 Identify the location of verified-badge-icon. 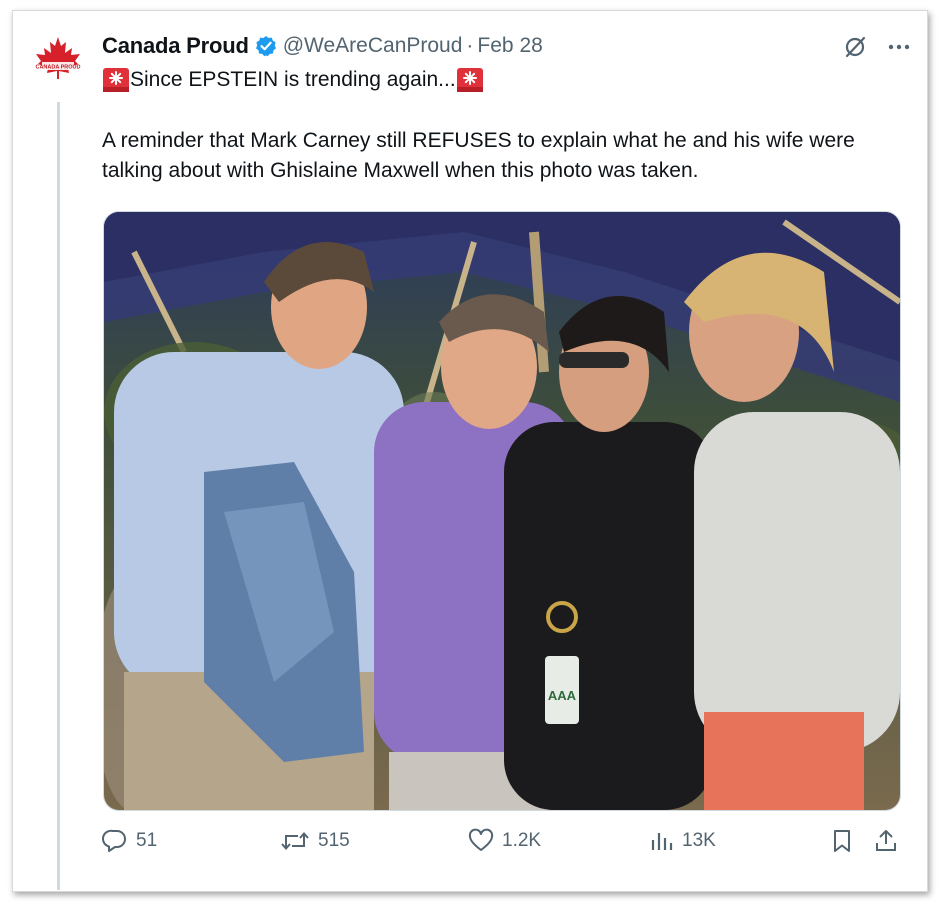
(266, 46).